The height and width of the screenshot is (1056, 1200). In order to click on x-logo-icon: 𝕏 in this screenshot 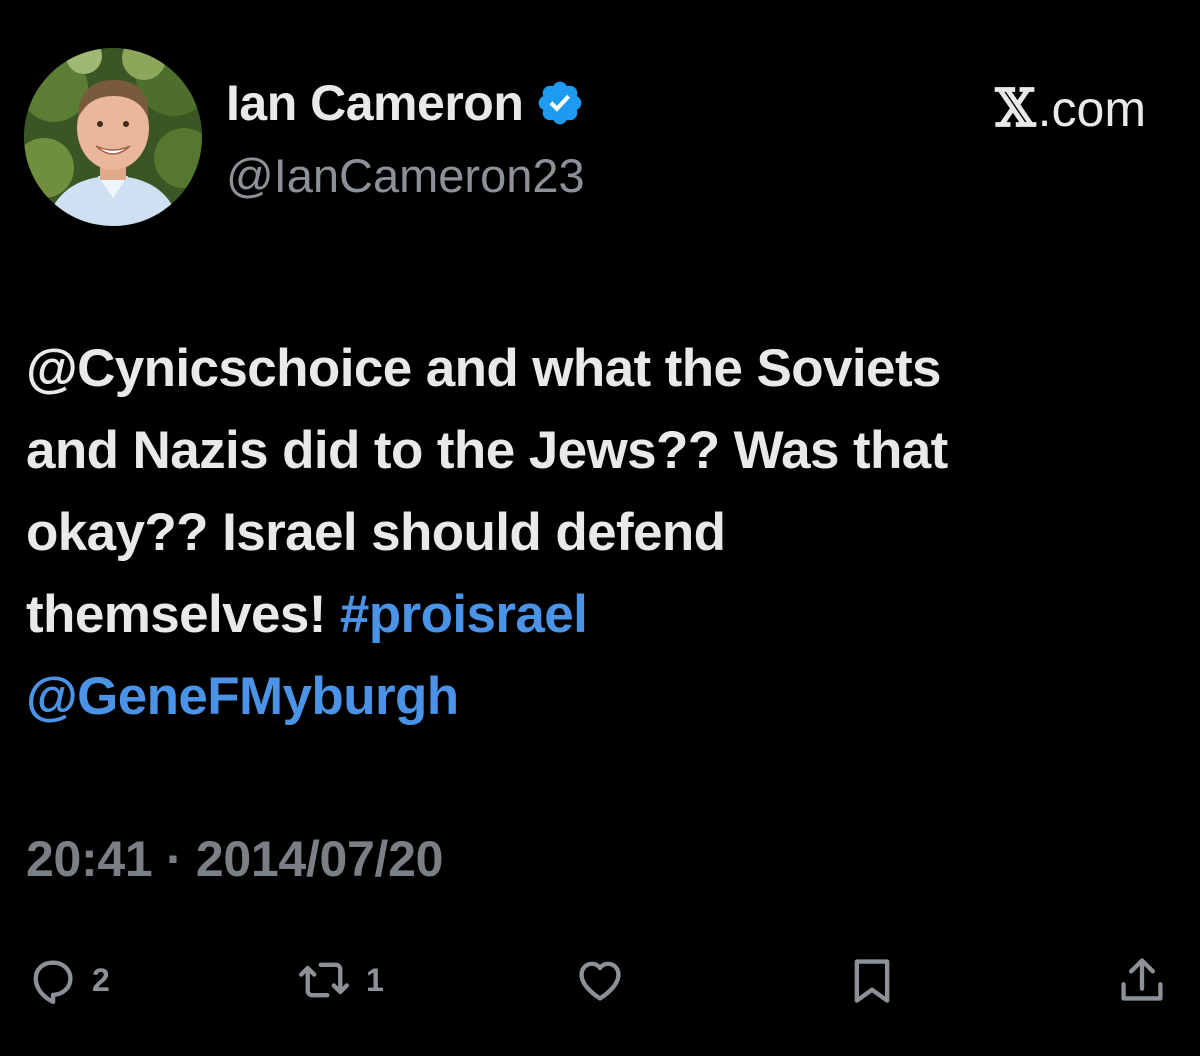, I will do `click(1015, 108)`.